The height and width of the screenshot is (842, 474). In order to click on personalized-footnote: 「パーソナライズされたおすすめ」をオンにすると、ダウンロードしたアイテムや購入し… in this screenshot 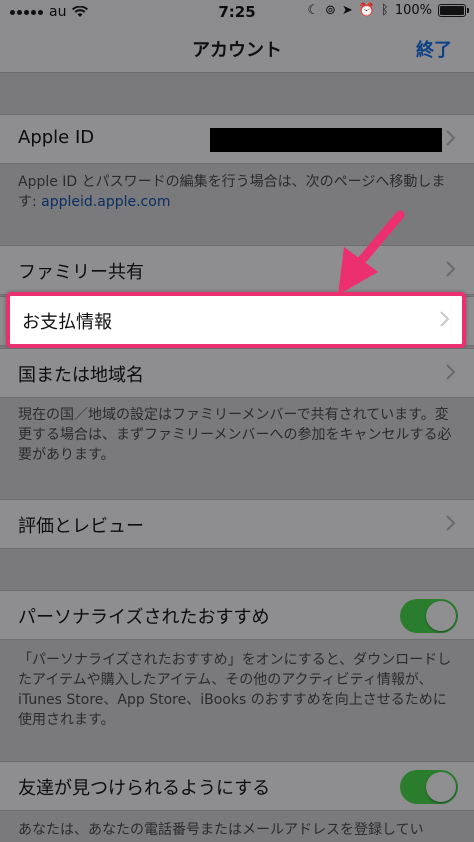, I will do `click(235, 690)`.